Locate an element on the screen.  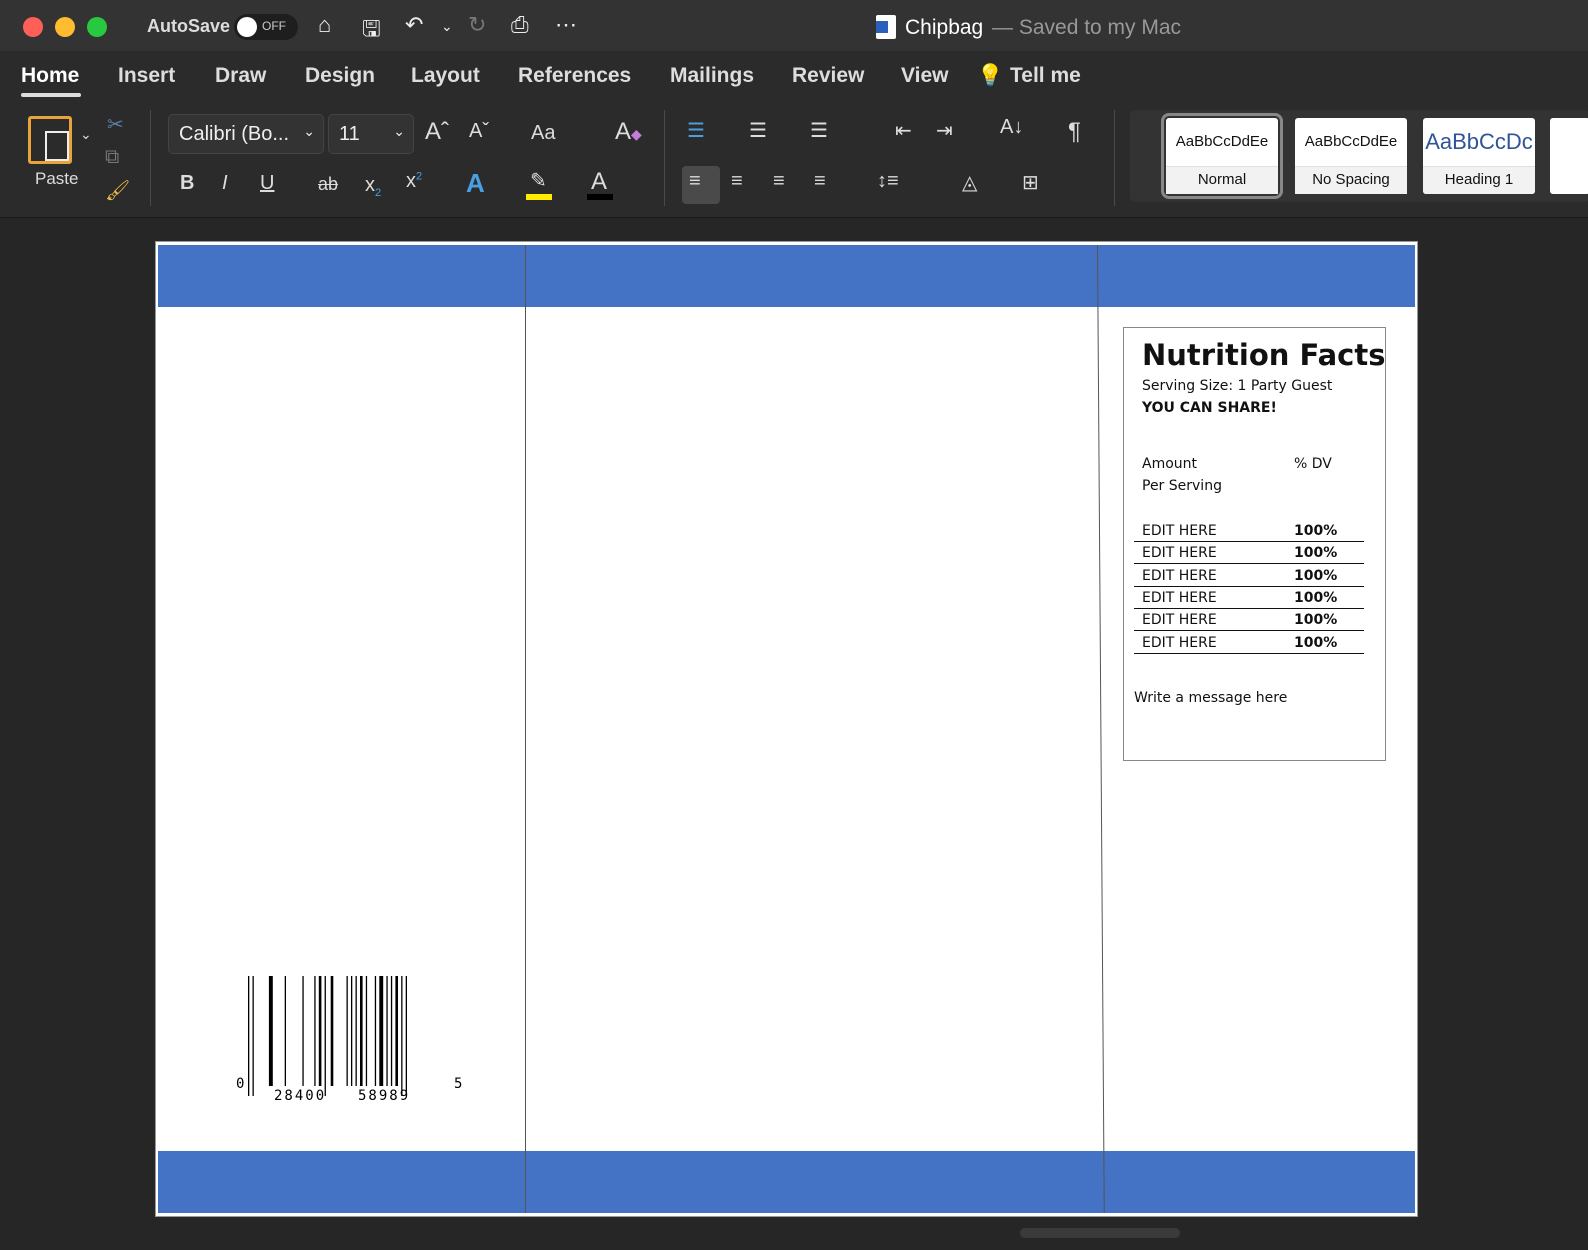
copy-icon: ⧉ is located at coordinates (112, 157).